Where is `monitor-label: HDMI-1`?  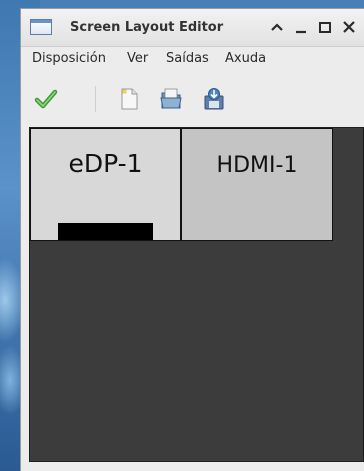
monitor-label: HDMI-1 is located at coordinates (257, 165).